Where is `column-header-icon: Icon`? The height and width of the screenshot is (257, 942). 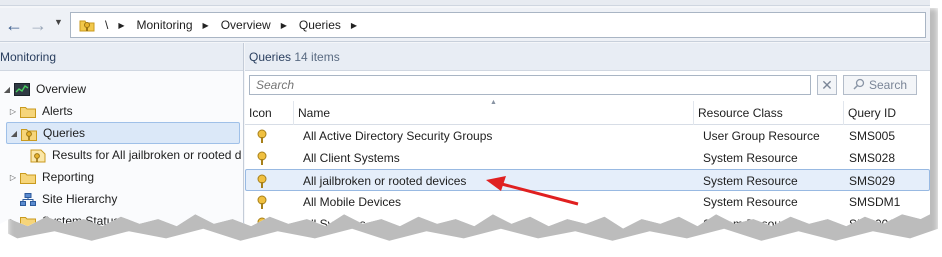 column-header-icon: Icon is located at coordinates (269, 113).